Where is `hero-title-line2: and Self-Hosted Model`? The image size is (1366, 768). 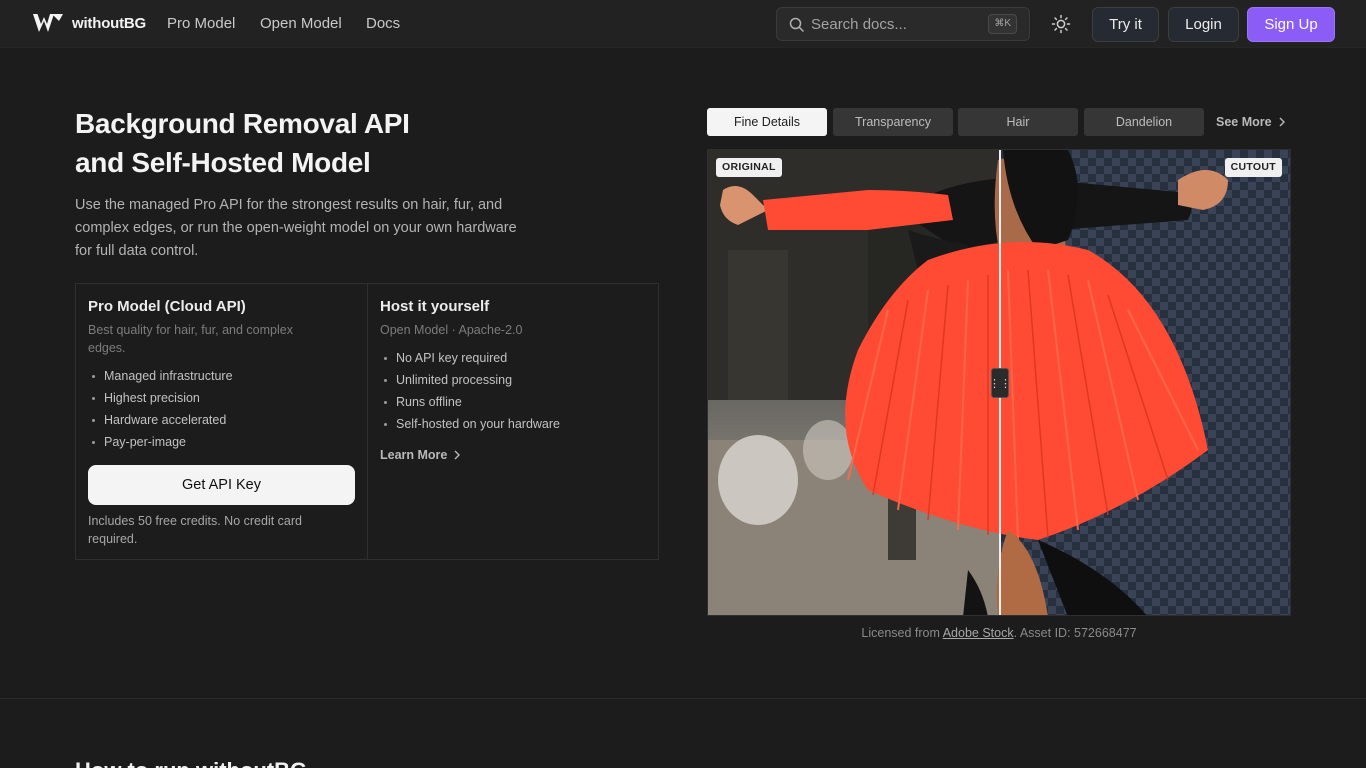
hero-title-line2: and Self-Hosted Model is located at coordinates (223, 162).